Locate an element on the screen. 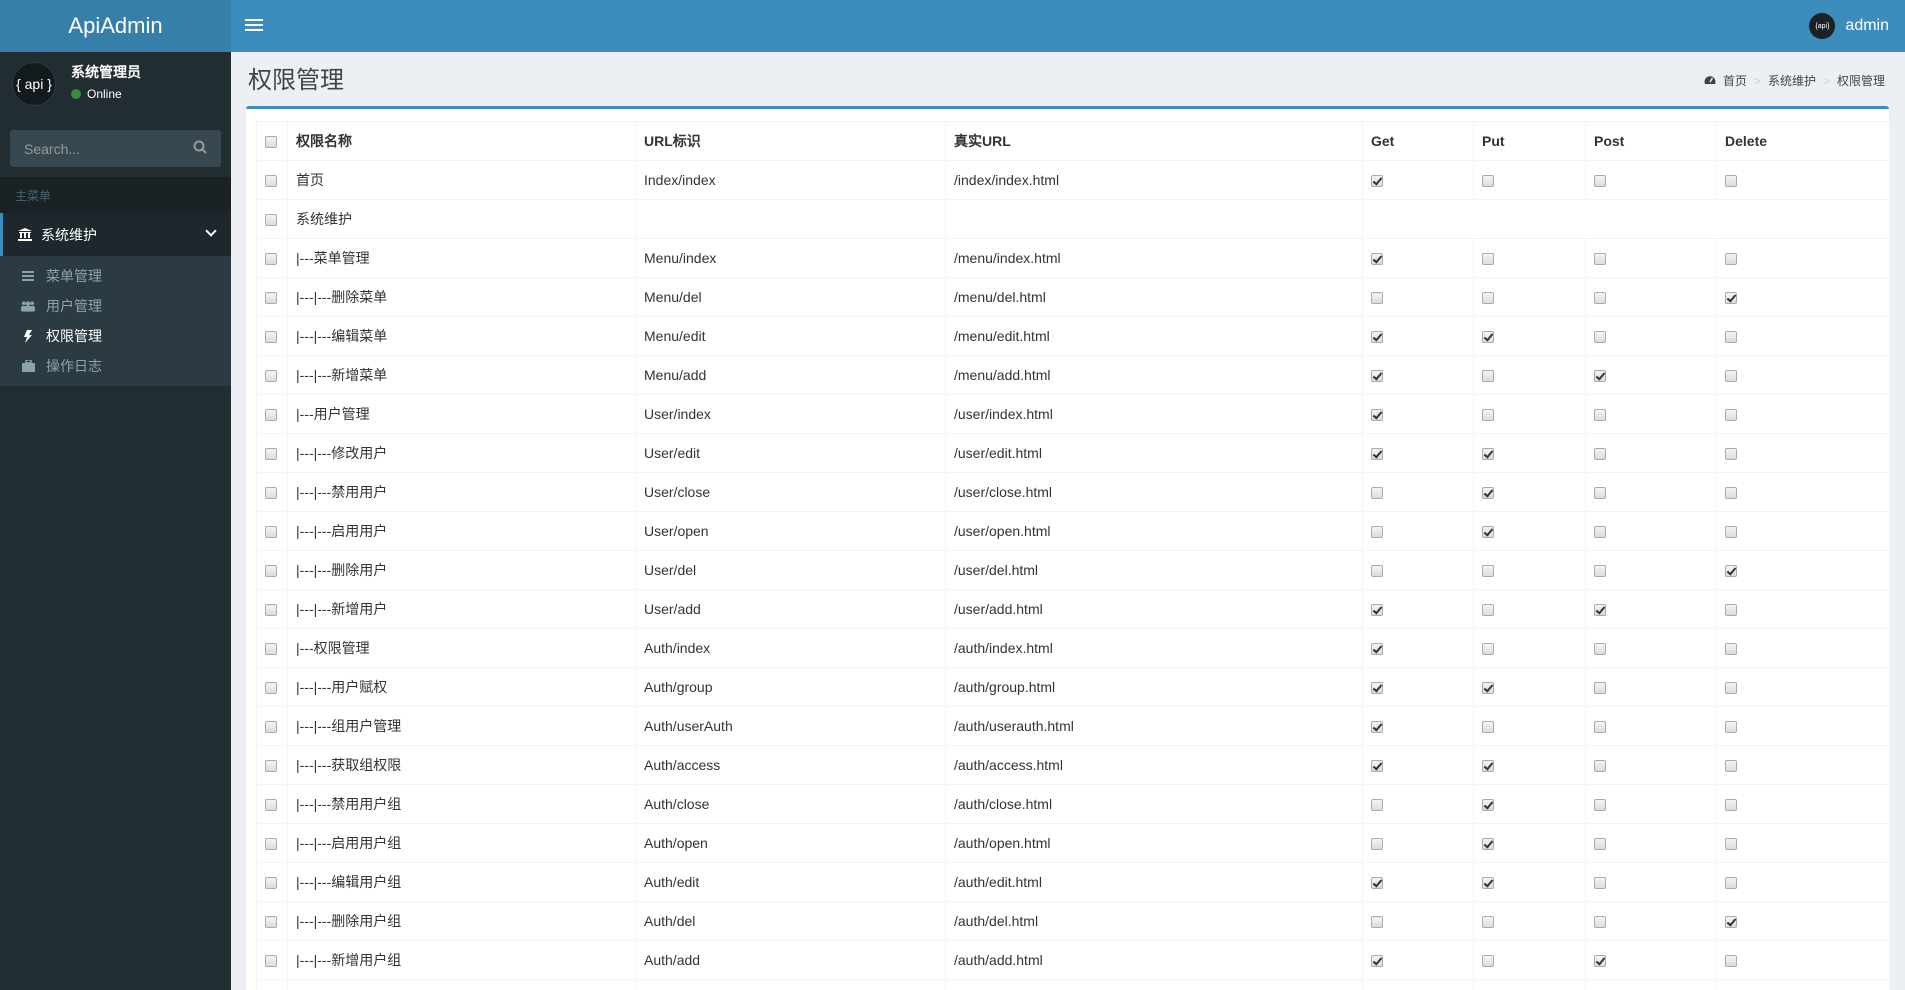  column-header-real-url: 真实URL is located at coordinates (1154, 141).